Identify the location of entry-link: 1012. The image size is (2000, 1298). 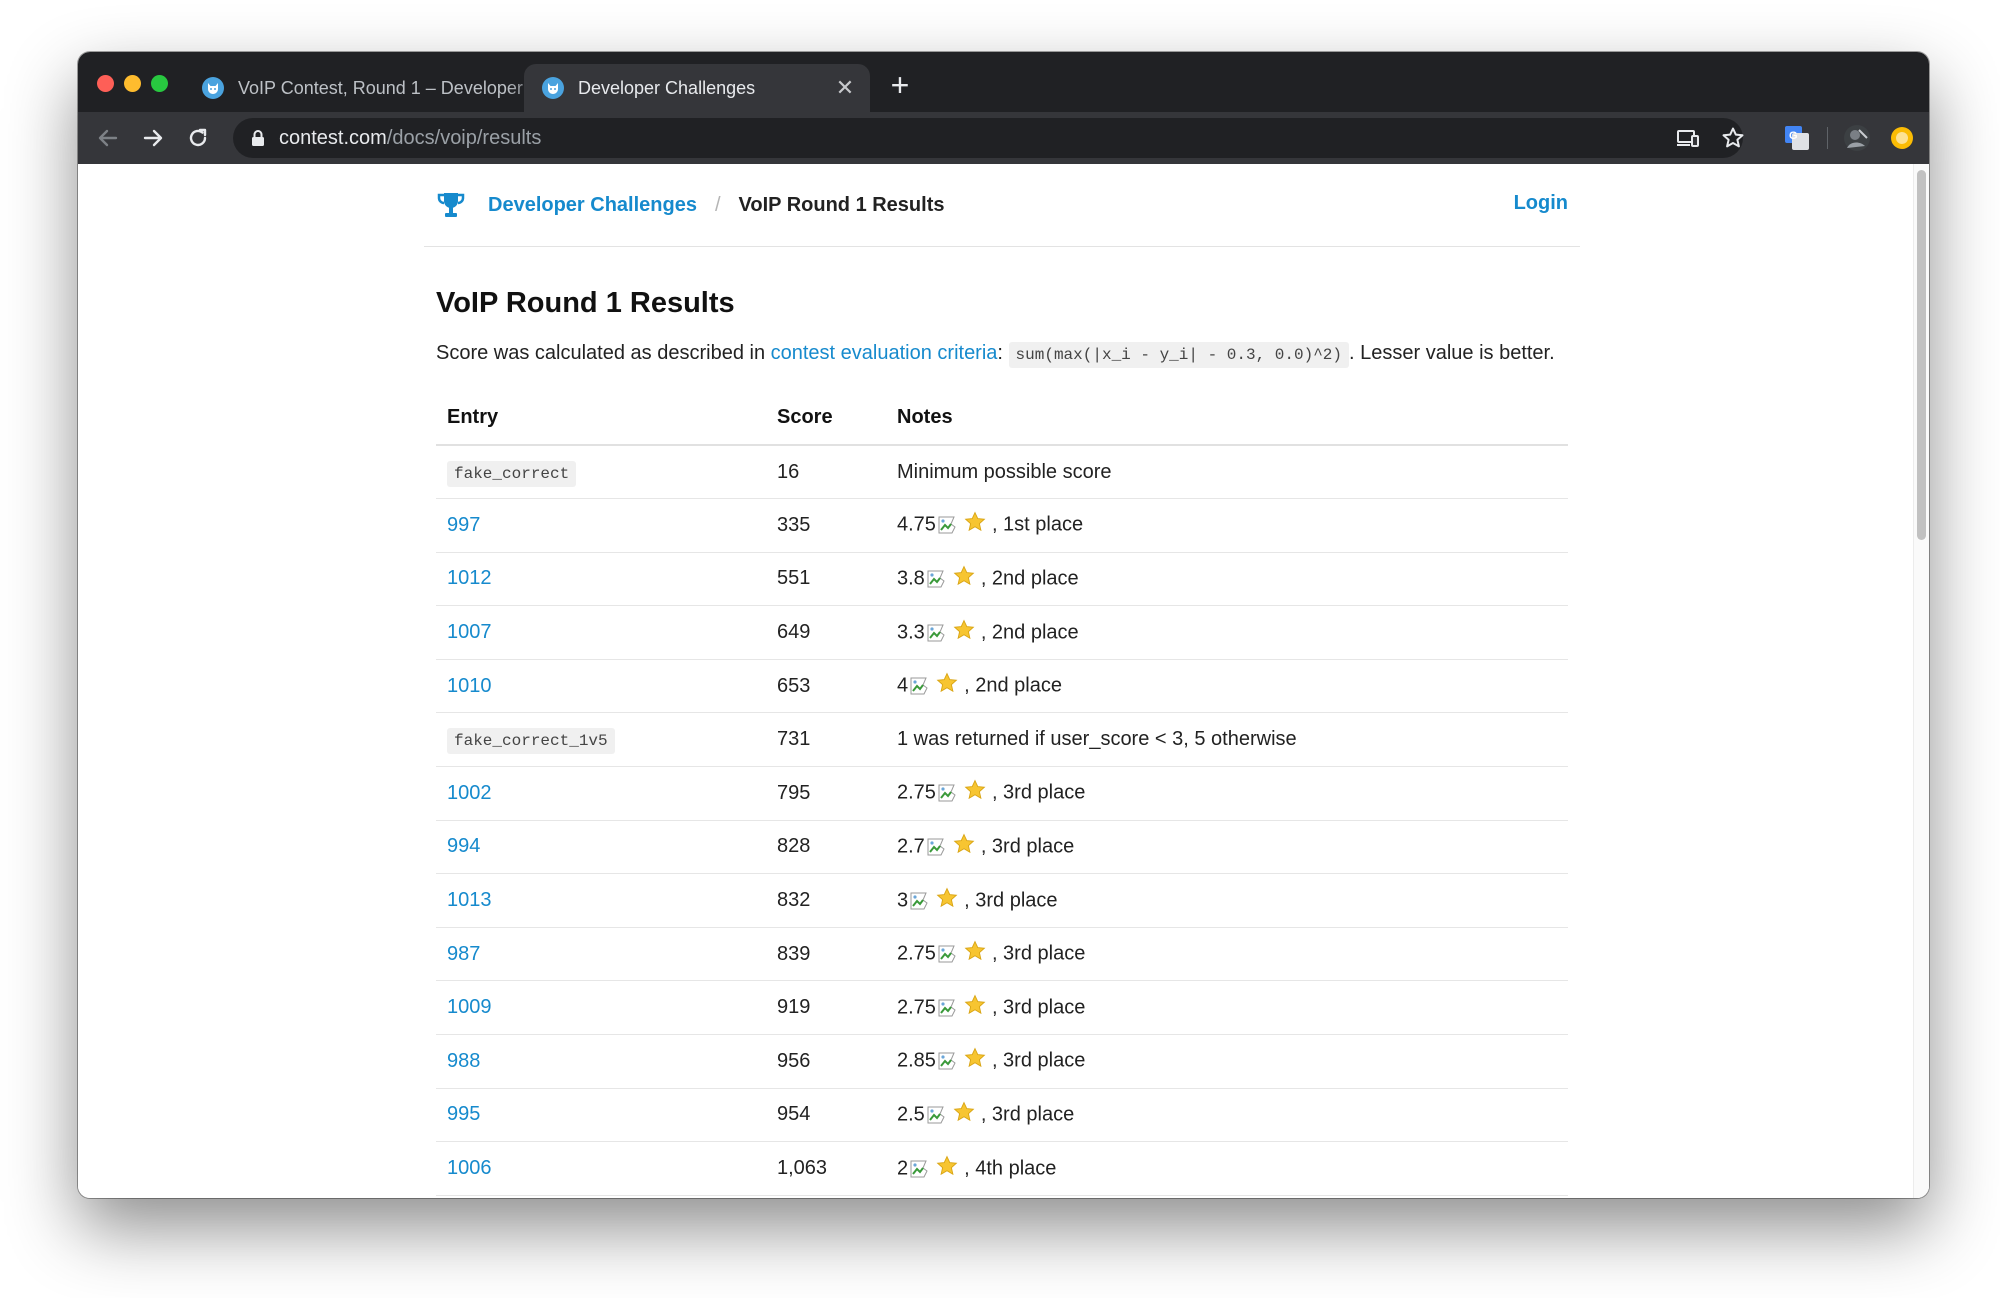
(601, 579).